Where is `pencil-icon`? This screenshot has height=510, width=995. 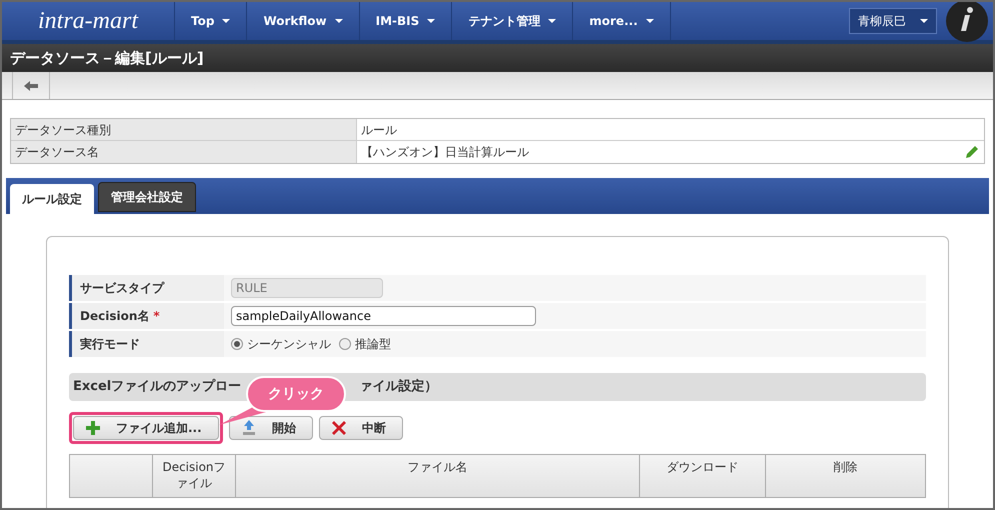 pencil-icon is located at coordinates (972, 152).